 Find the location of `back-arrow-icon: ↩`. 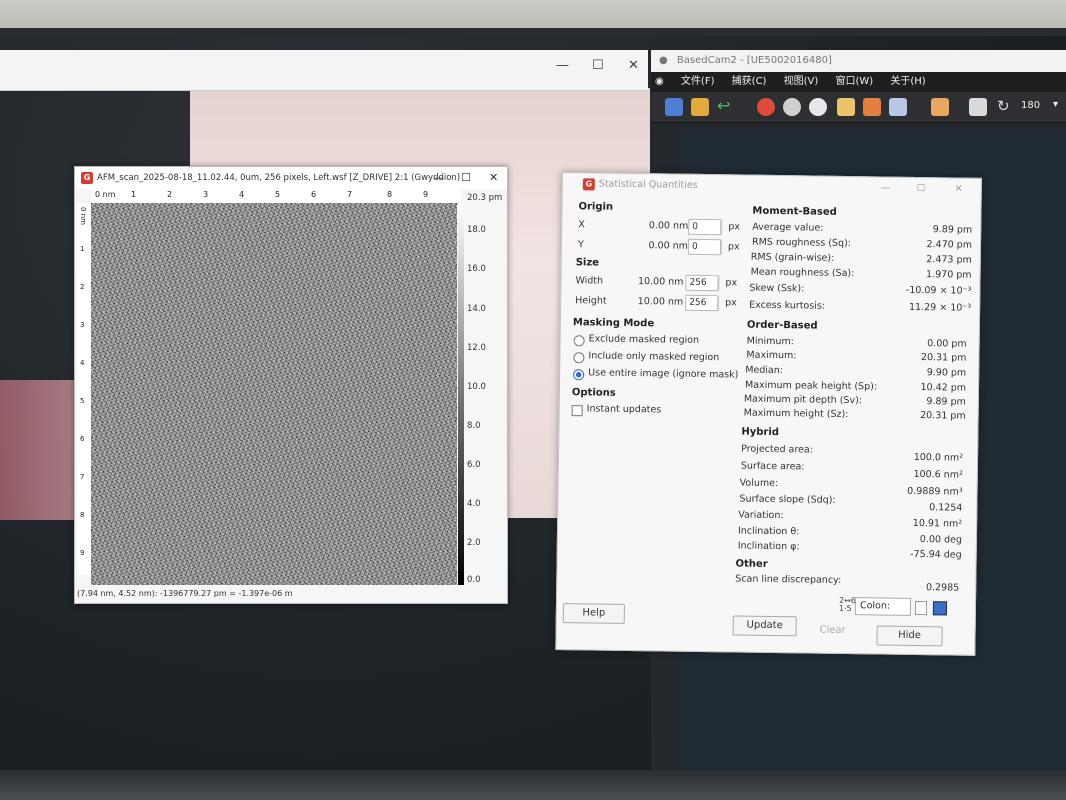

back-arrow-icon: ↩ is located at coordinates (726, 107).